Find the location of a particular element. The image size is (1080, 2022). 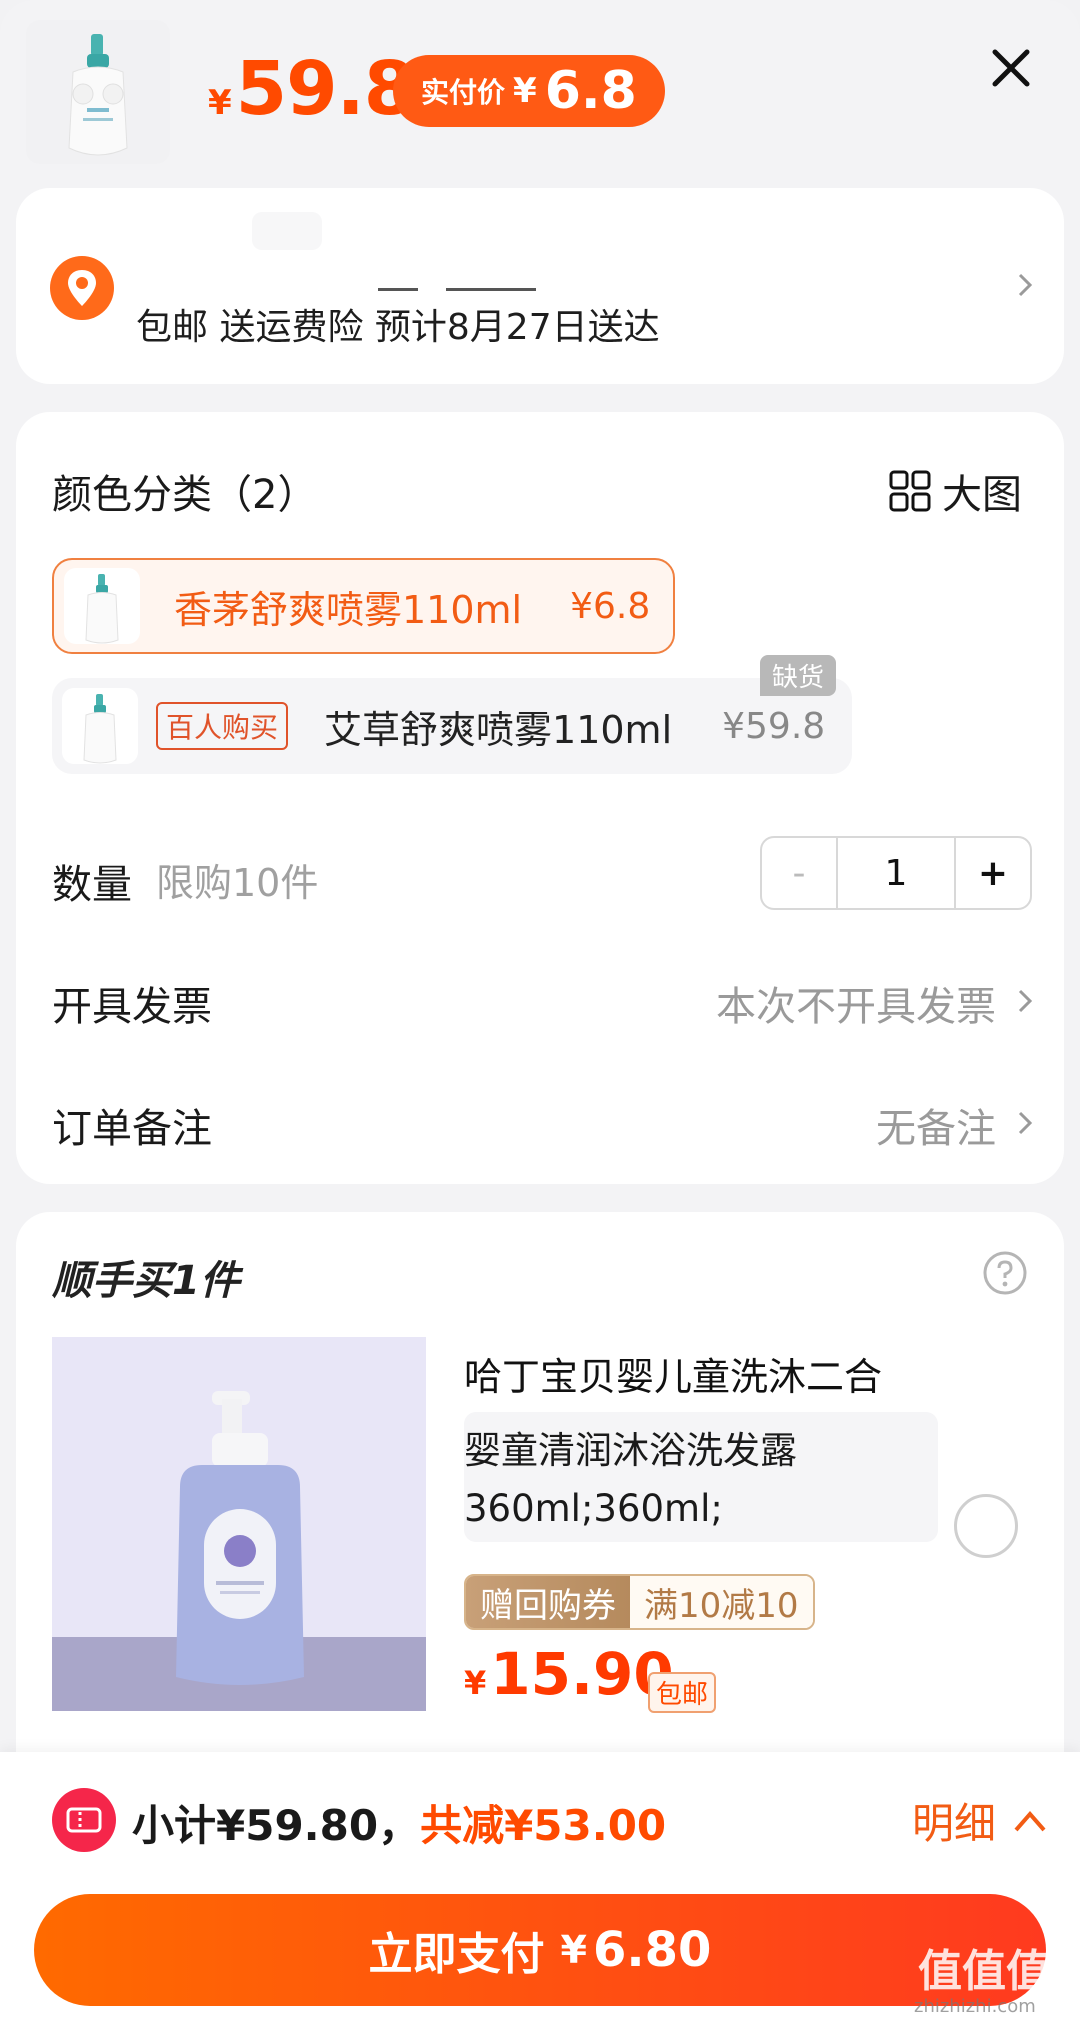

price-detail-label: 明细 is located at coordinates (954, 1823).